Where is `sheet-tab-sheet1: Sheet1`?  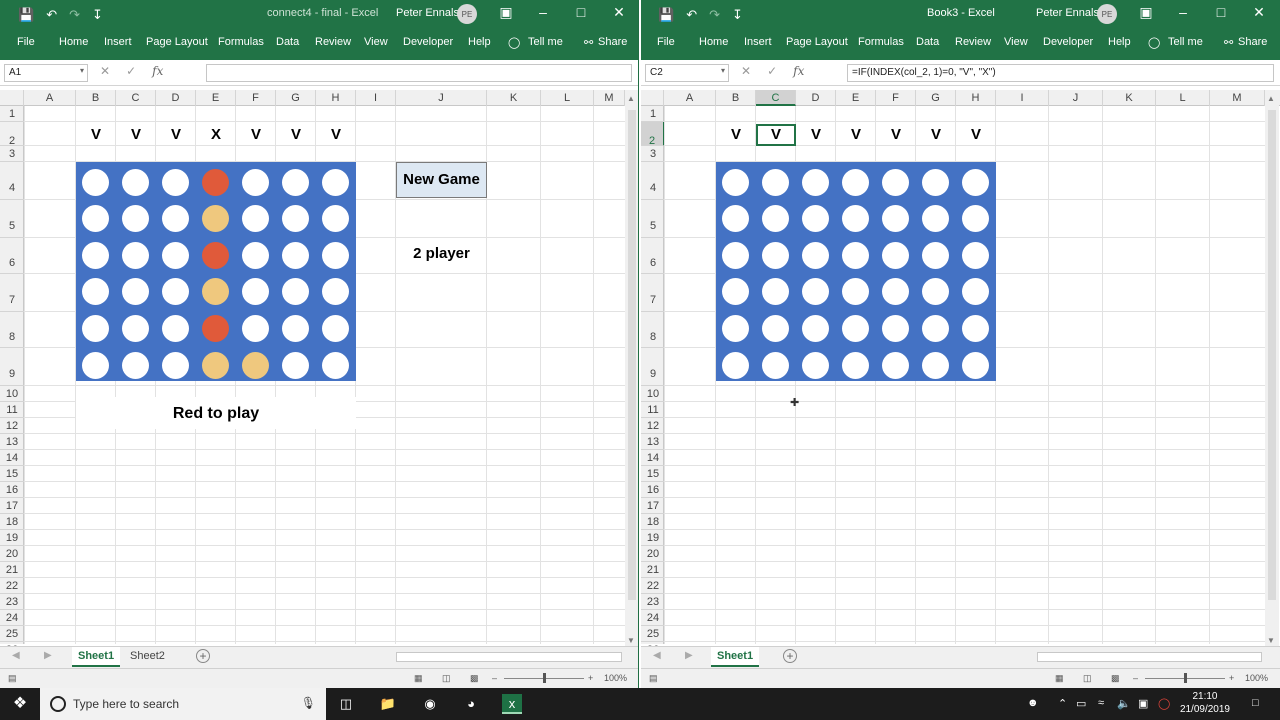
sheet-tab-sheet1: Sheet1 is located at coordinates (735, 657).